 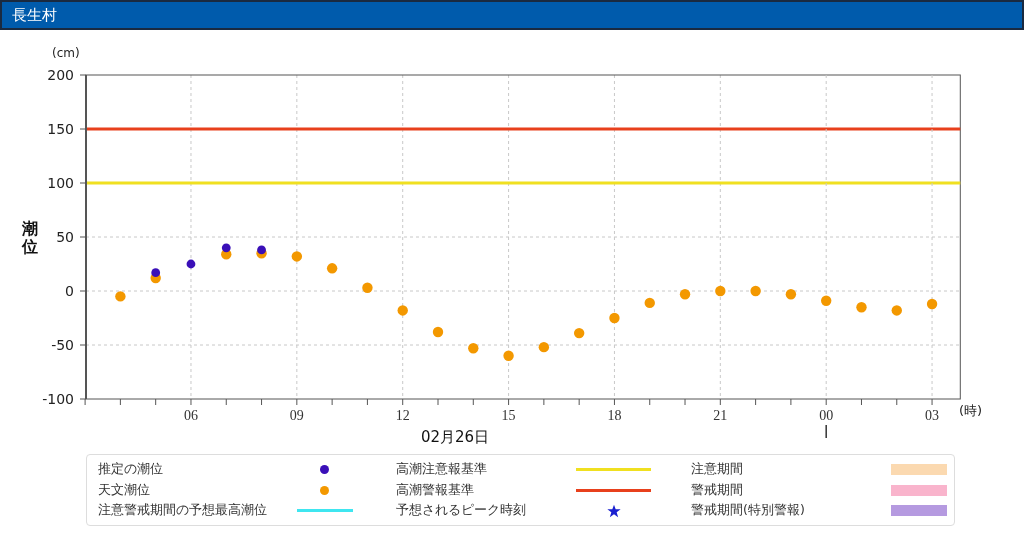 What do you see at coordinates (971, 410) in the screenshot?
I see `unit-label: (時)` at bounding box center [971, 410].